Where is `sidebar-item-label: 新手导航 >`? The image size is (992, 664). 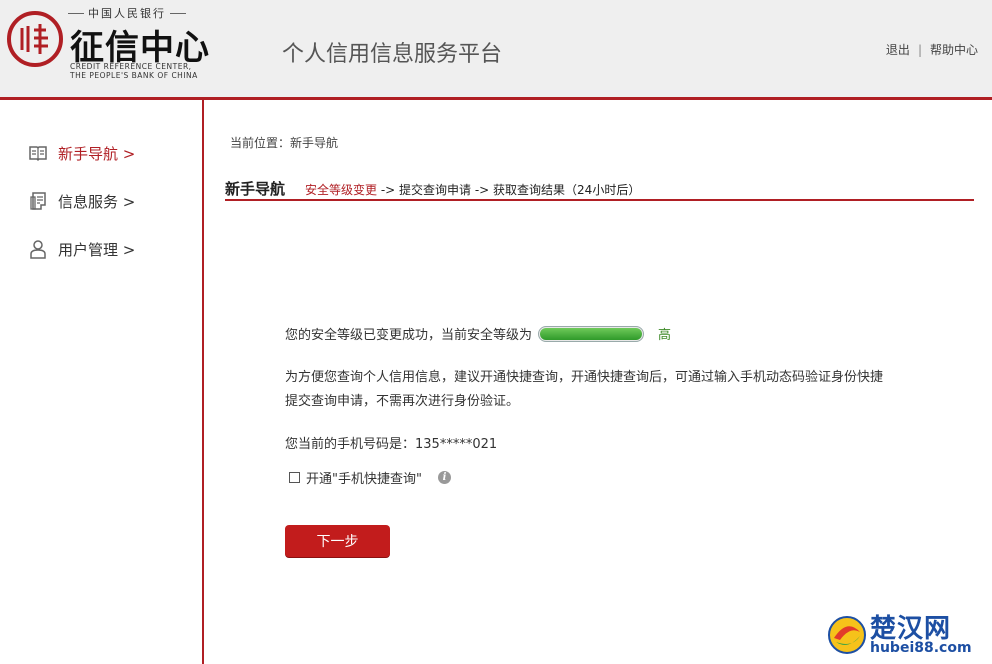 sidebar-item-label: 新手导航 > is located at coordinates (97, 153).